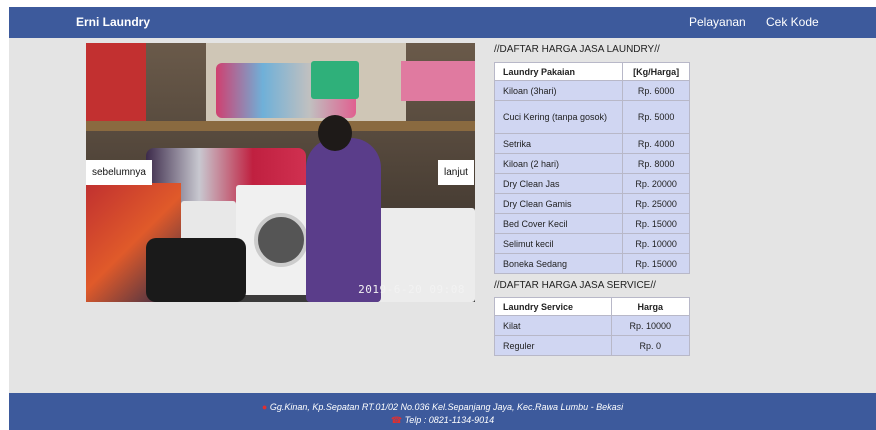 Image resolution: width=876 pixels, height=430 pixels. I want to click on brand-logo: Erni Laundry, so click(113, 22).